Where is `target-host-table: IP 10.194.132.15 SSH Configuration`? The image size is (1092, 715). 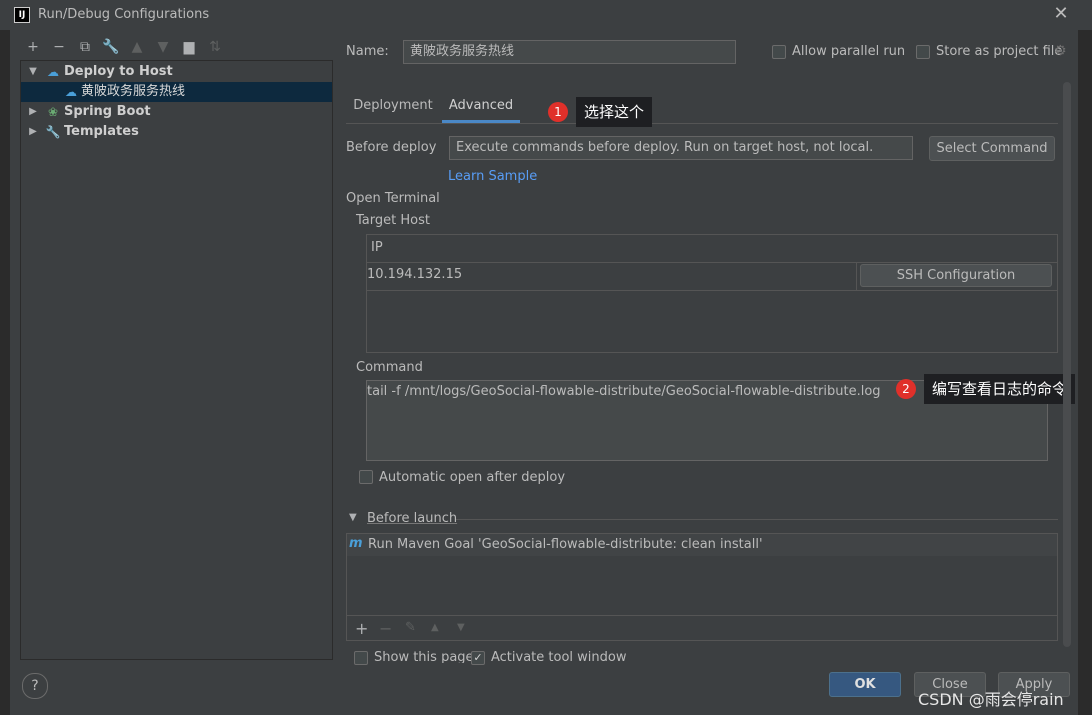 target-host-table: IP 10.194.132.15 SSH Configuration is located at coordinates (712, 293).